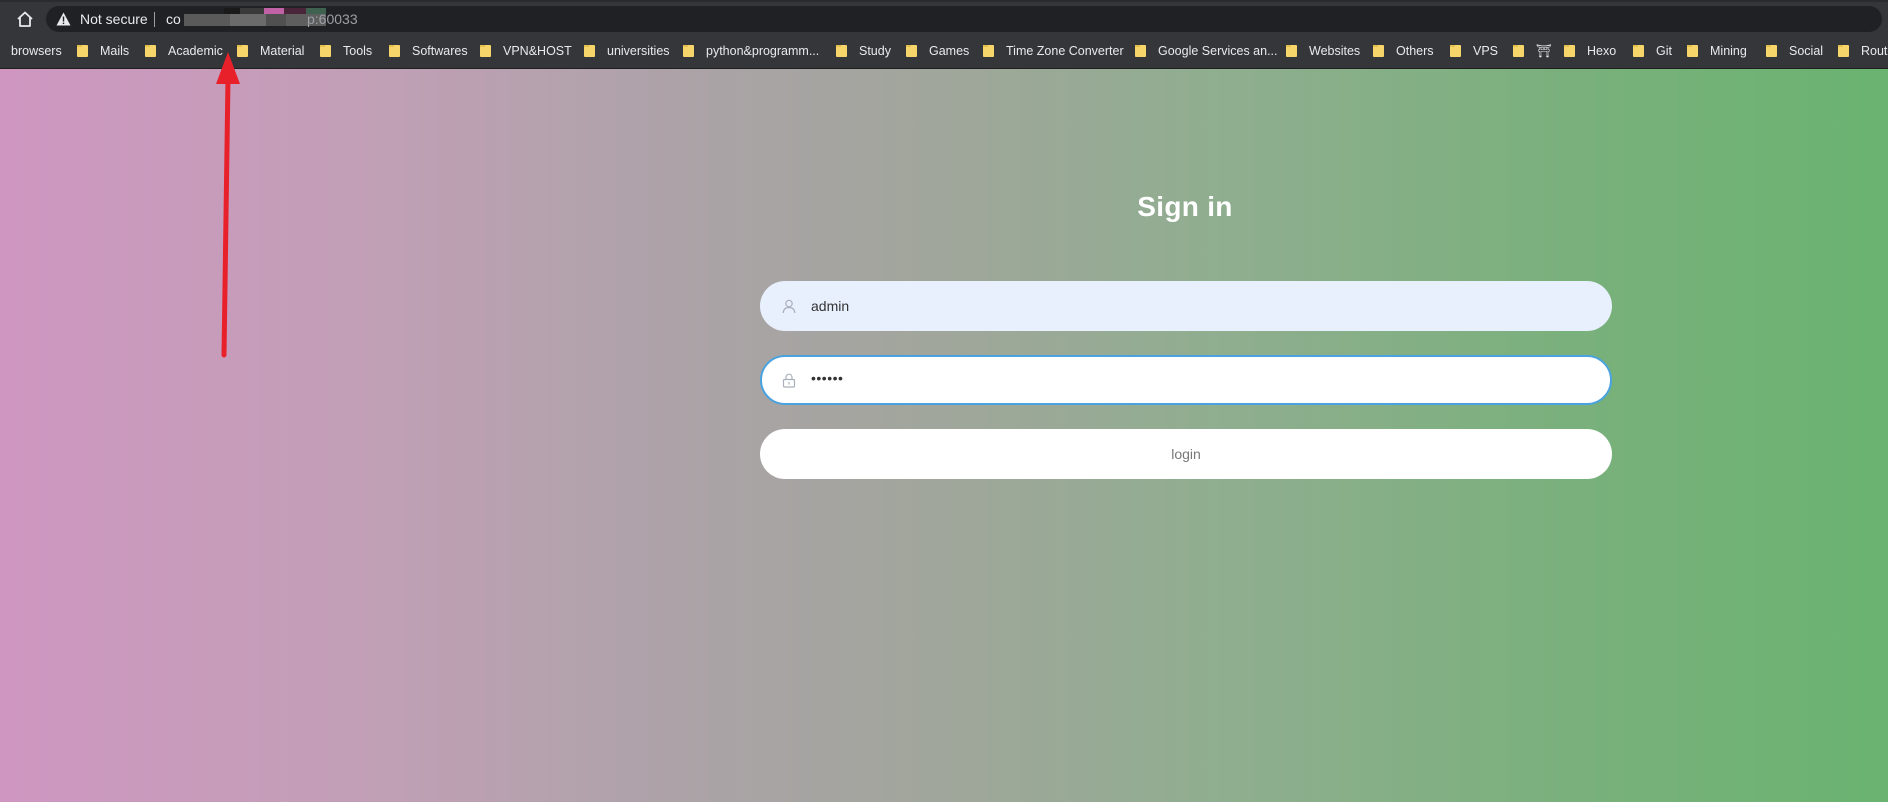  Describe the element at coordinates (1335, 51) in the screenshot. I see `bookmark-label: Websites` at that location.